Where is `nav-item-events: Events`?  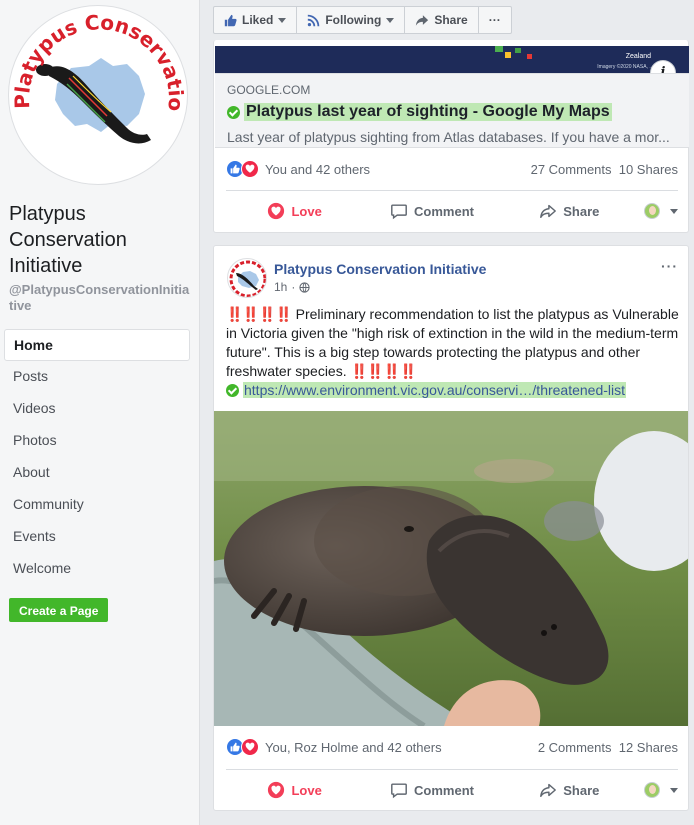
nav-item-events: Events is located at coordinates (97, 537).